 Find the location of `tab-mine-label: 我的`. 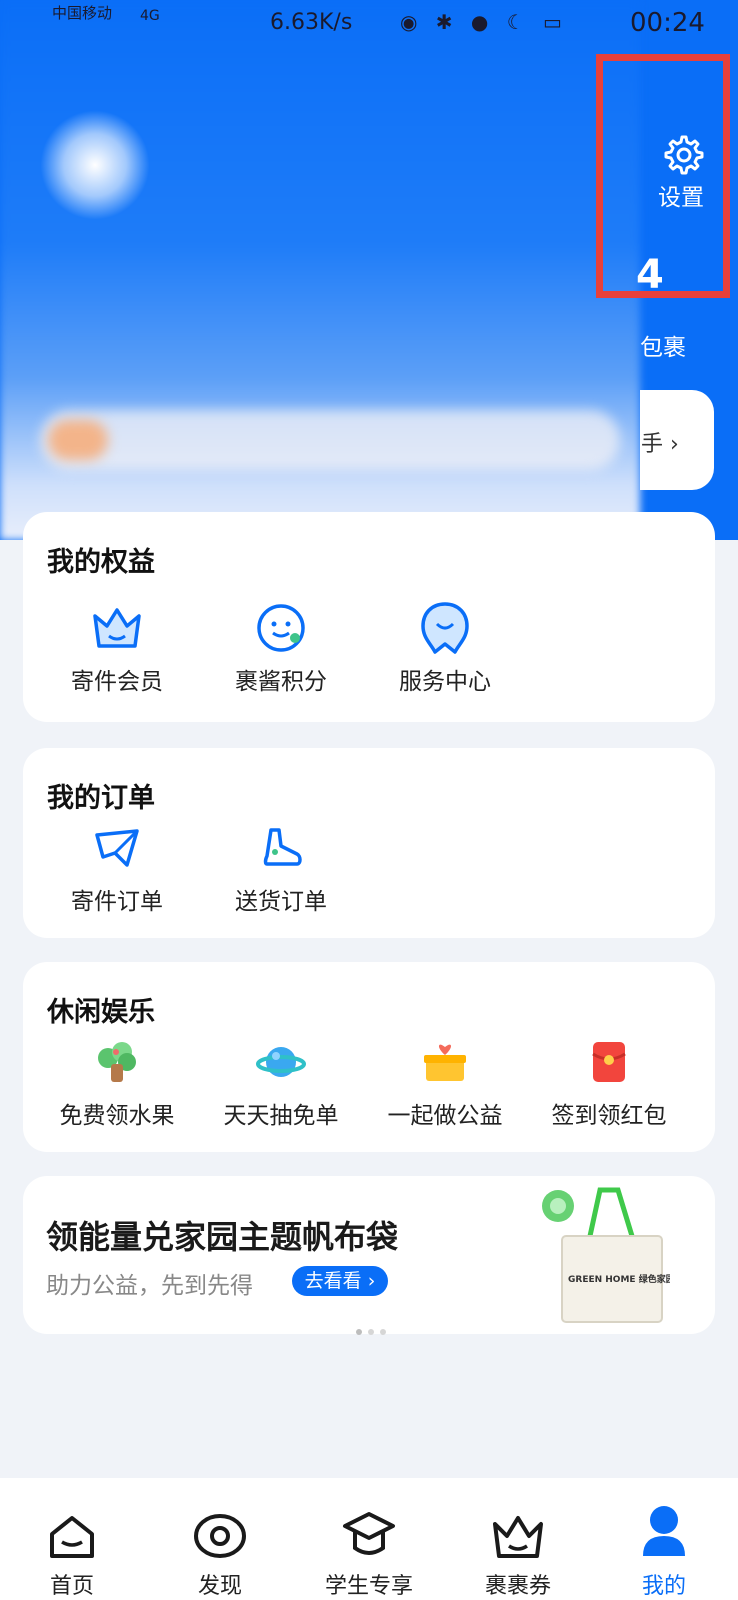

tab-mine-label: 我的 is located at coordinates (663, 1586).